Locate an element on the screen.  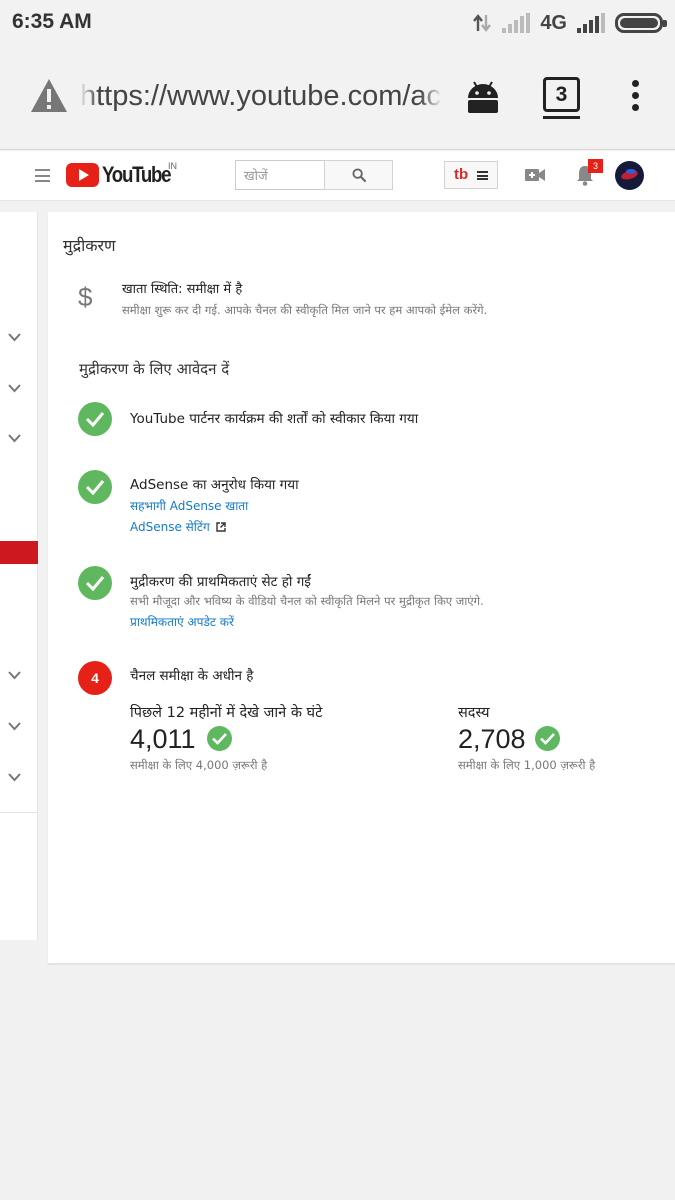
network-type: 4G is located at coordinates (553, 22).